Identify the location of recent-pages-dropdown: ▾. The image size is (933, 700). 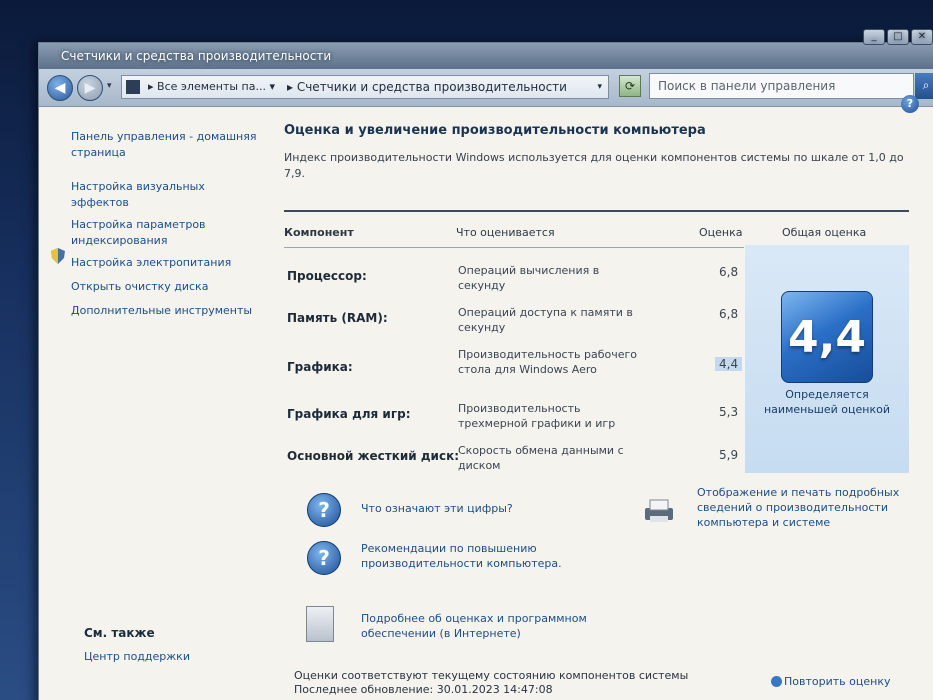
(109, 86).